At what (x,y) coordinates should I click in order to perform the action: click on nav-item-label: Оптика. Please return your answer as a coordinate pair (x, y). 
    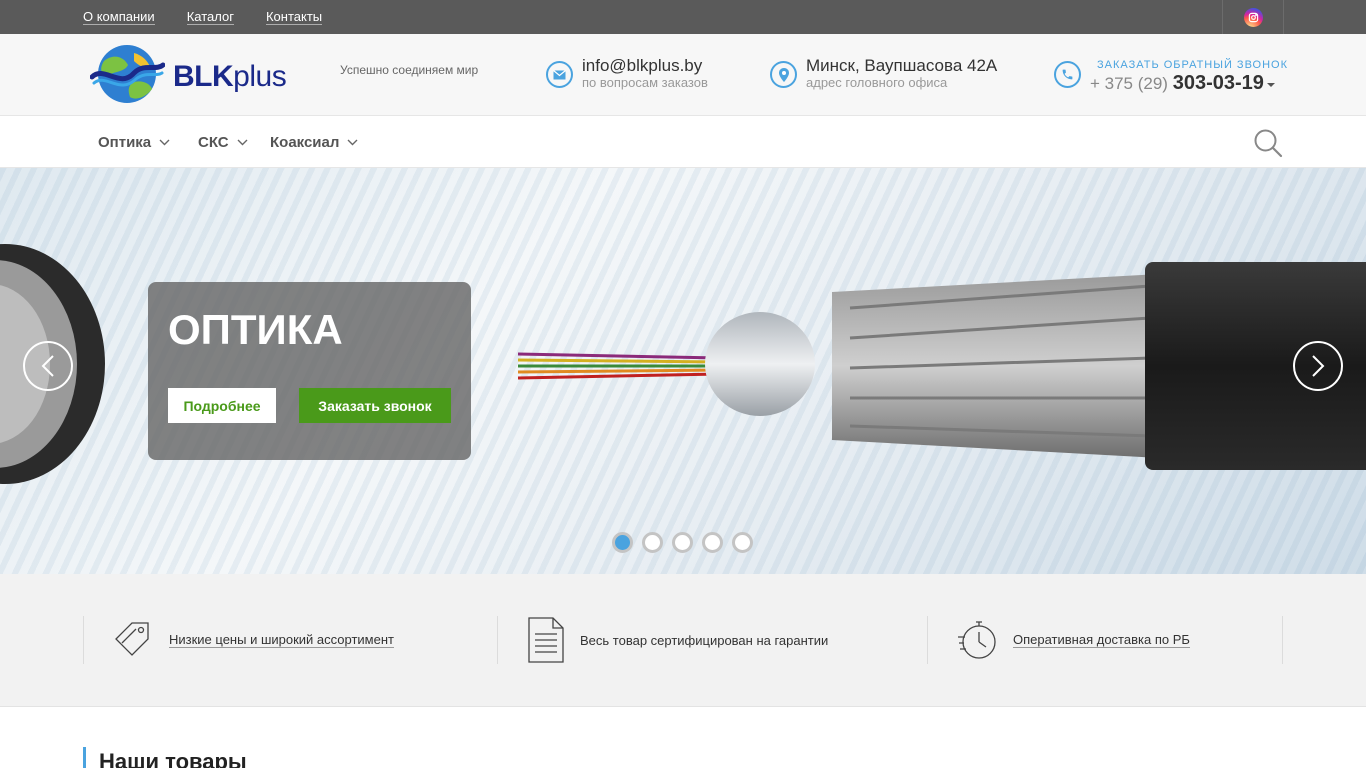
    Looking at the image, I should click on (125, 142).